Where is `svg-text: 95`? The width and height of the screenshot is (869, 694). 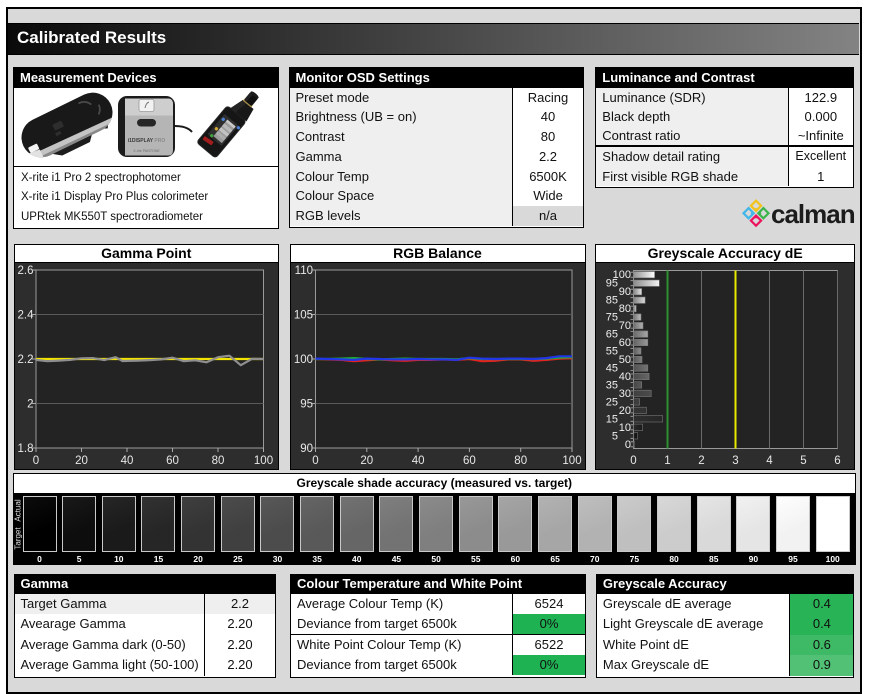 svg-text: 95 is located at coordinates (306, 404).